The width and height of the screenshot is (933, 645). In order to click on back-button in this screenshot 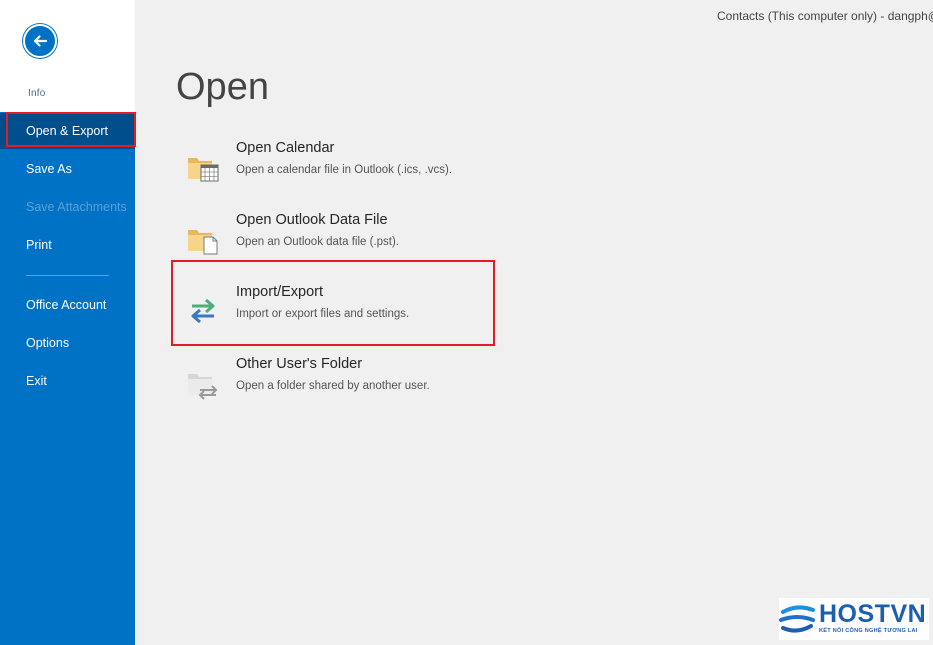, I will do `click(40, 41)`.